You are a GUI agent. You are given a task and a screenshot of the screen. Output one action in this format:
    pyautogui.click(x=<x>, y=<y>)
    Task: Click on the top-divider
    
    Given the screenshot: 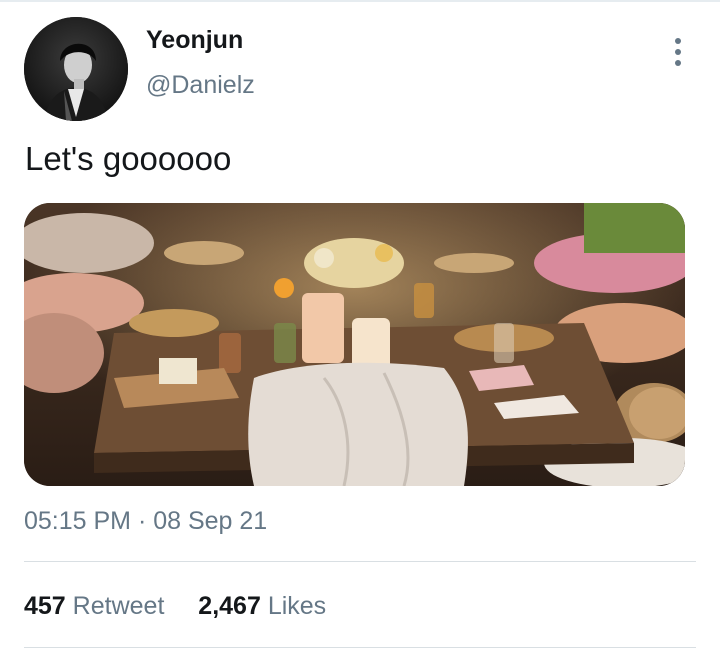 What is the action you would take?
    pyautogui.click(x=360, y=1)
    